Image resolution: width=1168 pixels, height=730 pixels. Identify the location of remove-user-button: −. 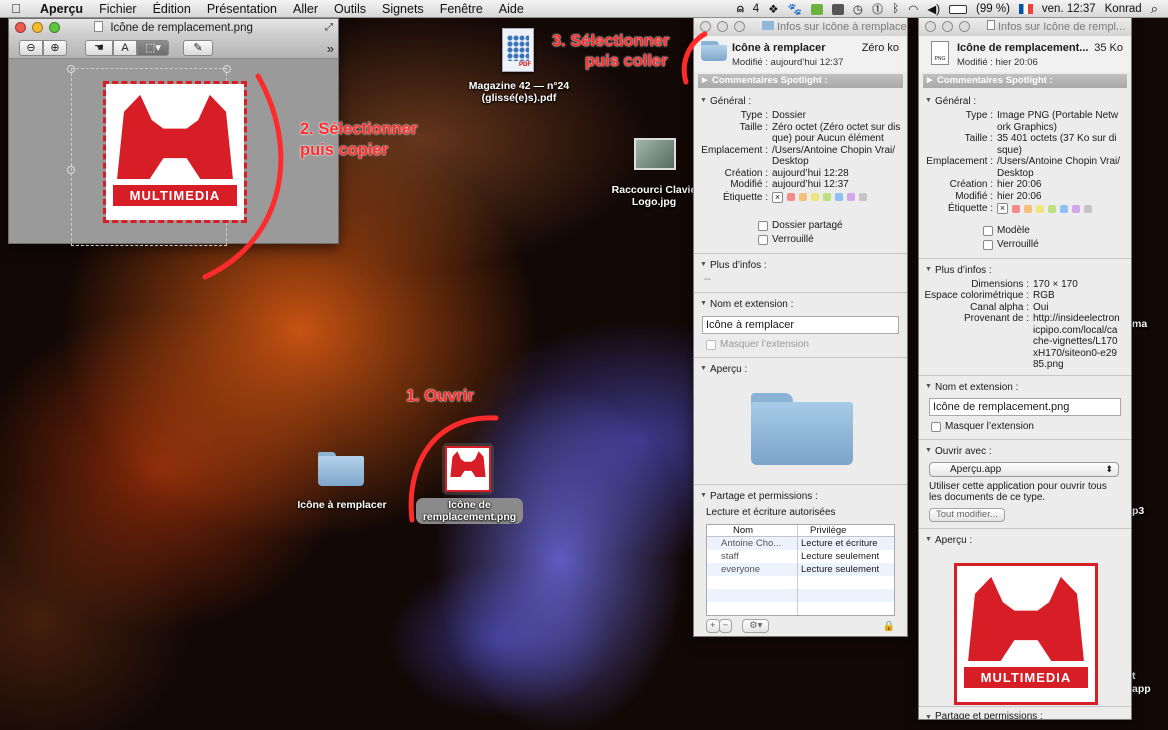
(725, 626).